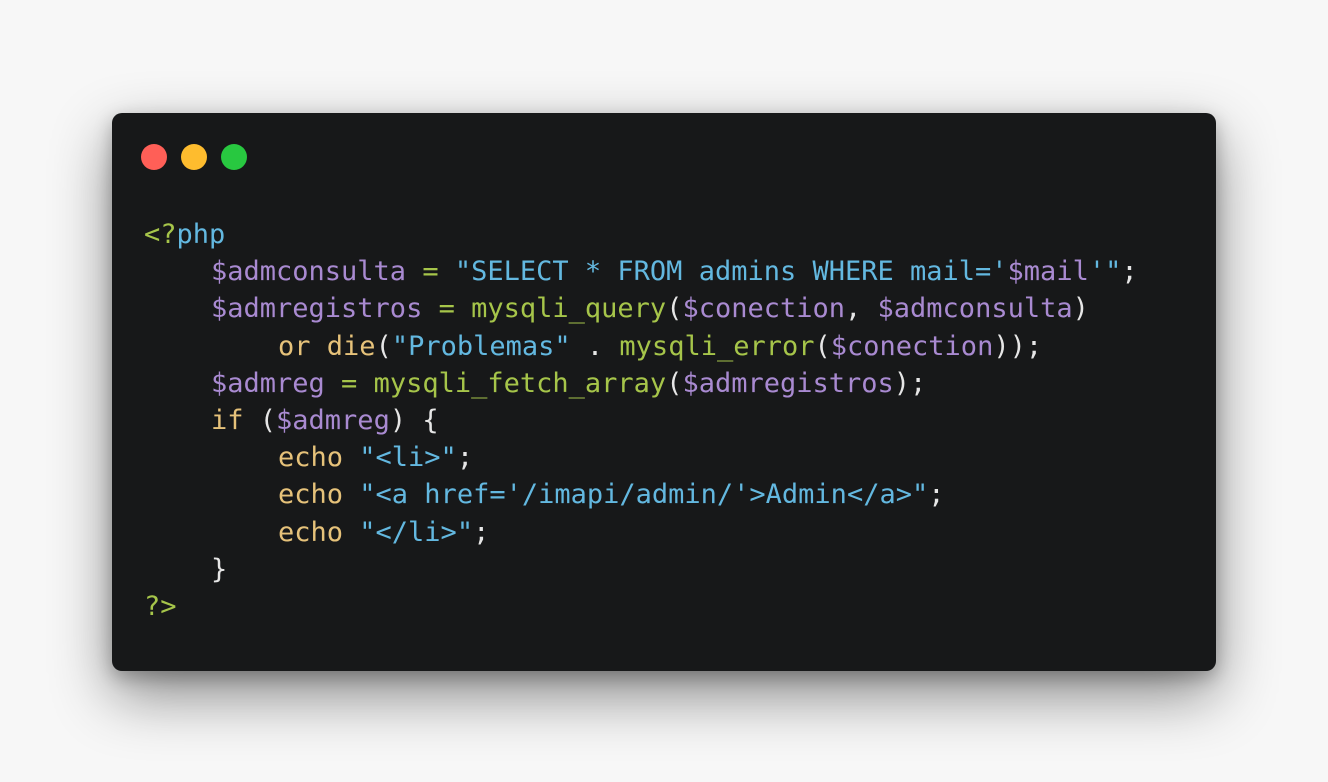 The height and width of the screenshot is (782, 1328). I want to click on code-token: <?, so click(160, 234).